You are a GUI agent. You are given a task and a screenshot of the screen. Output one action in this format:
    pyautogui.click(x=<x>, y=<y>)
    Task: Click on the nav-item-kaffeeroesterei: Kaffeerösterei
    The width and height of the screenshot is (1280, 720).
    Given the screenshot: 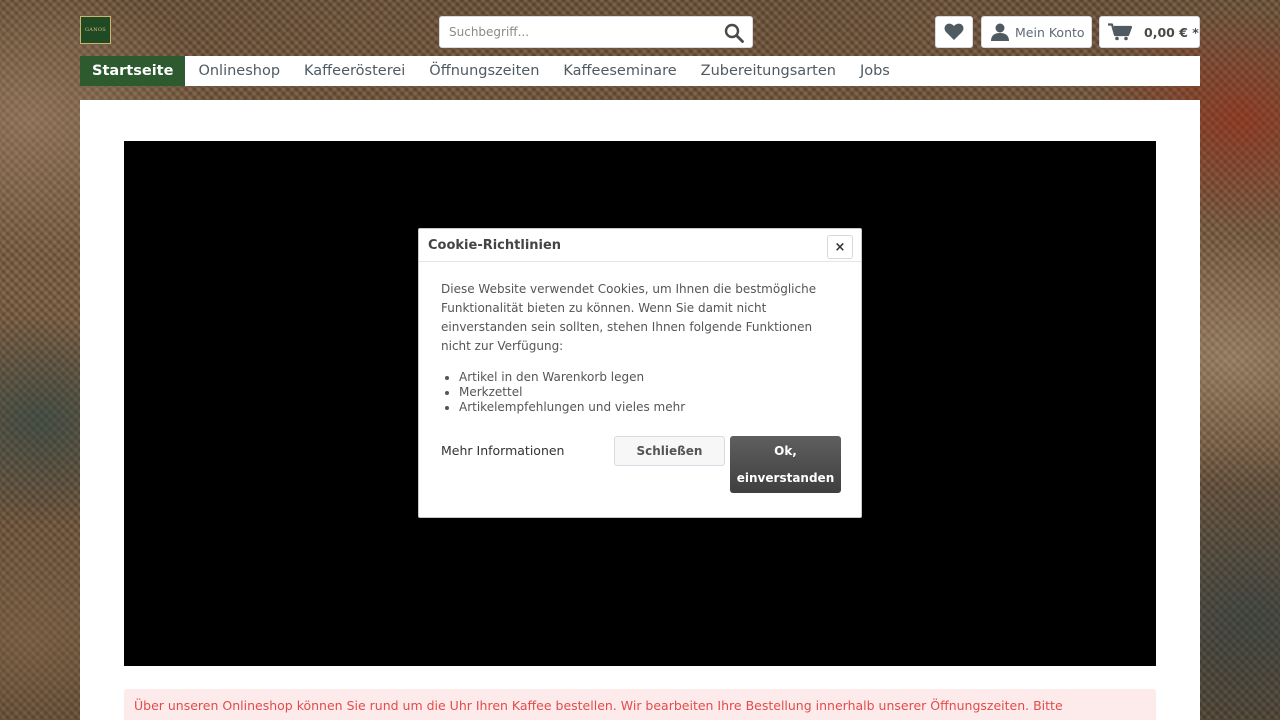 What is the action you would take?
    pyautogui.click(x=354, y=71)
    